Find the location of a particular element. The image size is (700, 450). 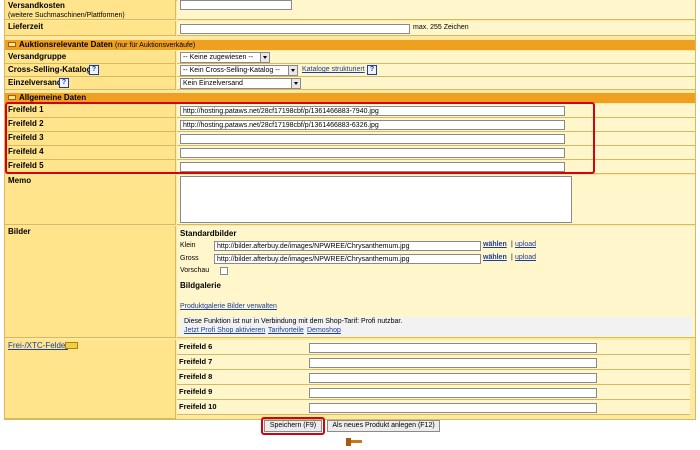

cross-selling-label: Cross-Selling-Katalog ? is located at coordinates (90, 70).